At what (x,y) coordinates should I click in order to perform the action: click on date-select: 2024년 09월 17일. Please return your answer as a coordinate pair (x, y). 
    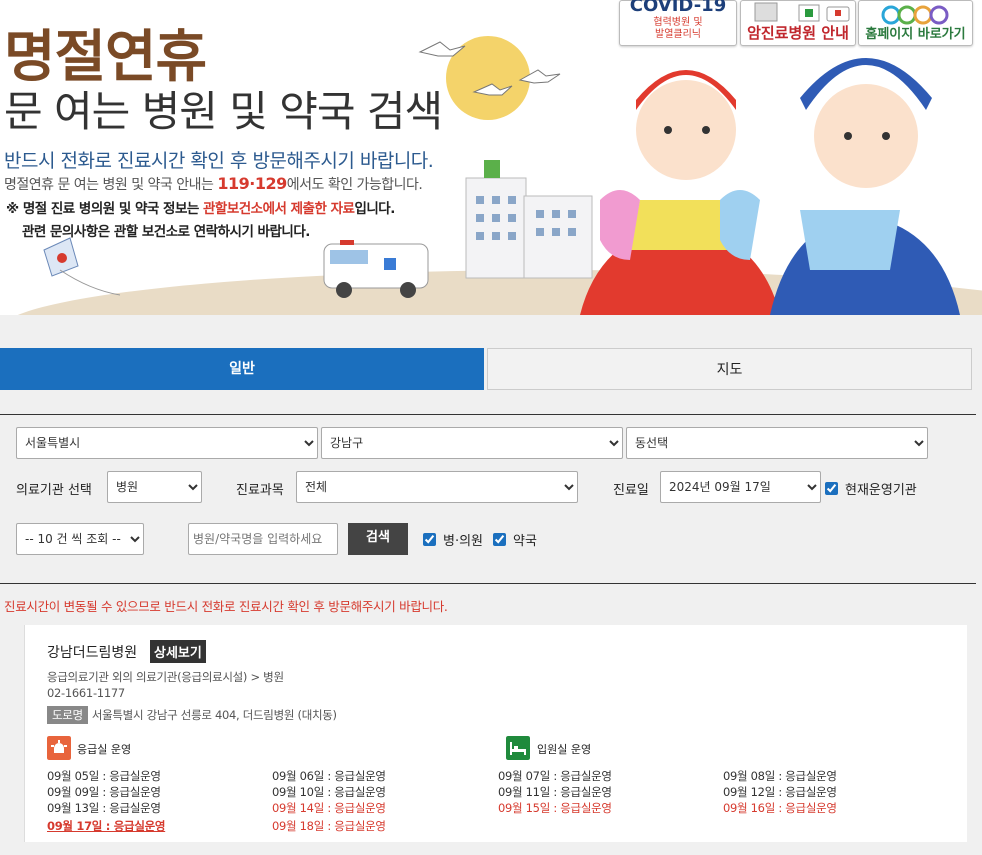
    Looking at the image, I should click on (740, 487).